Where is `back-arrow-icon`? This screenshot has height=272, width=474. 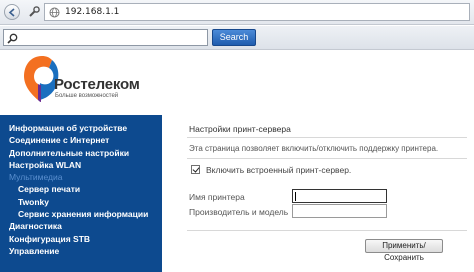
back-arrow-icon is located at coordinates (11, 12).